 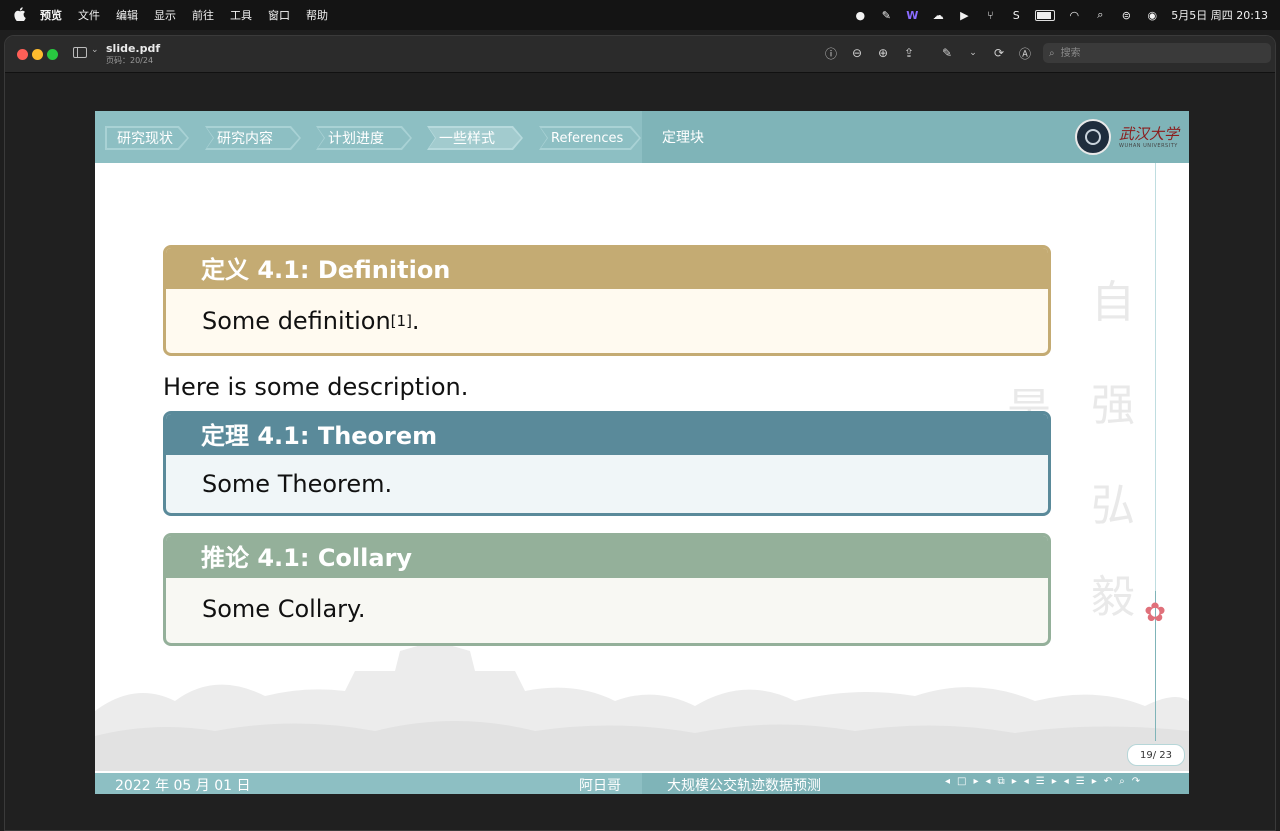 I want to click on nav-slide-icon: □, so click(x=961, y=781).